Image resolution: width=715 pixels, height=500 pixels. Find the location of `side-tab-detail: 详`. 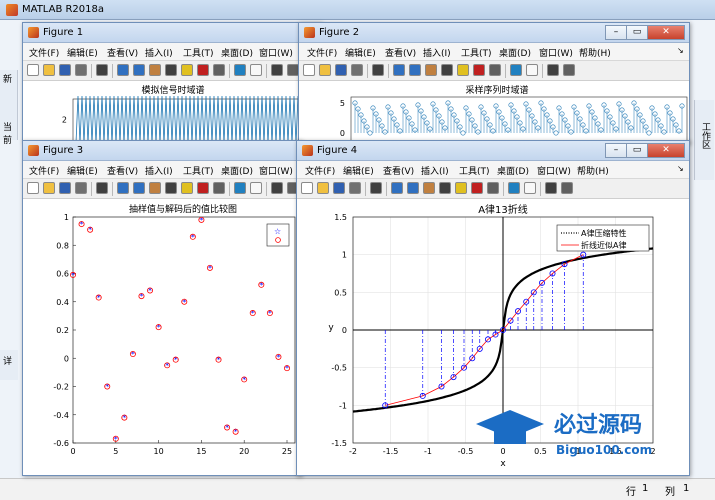

side-tab-detail: 详 is located at coordinates (7, 360).